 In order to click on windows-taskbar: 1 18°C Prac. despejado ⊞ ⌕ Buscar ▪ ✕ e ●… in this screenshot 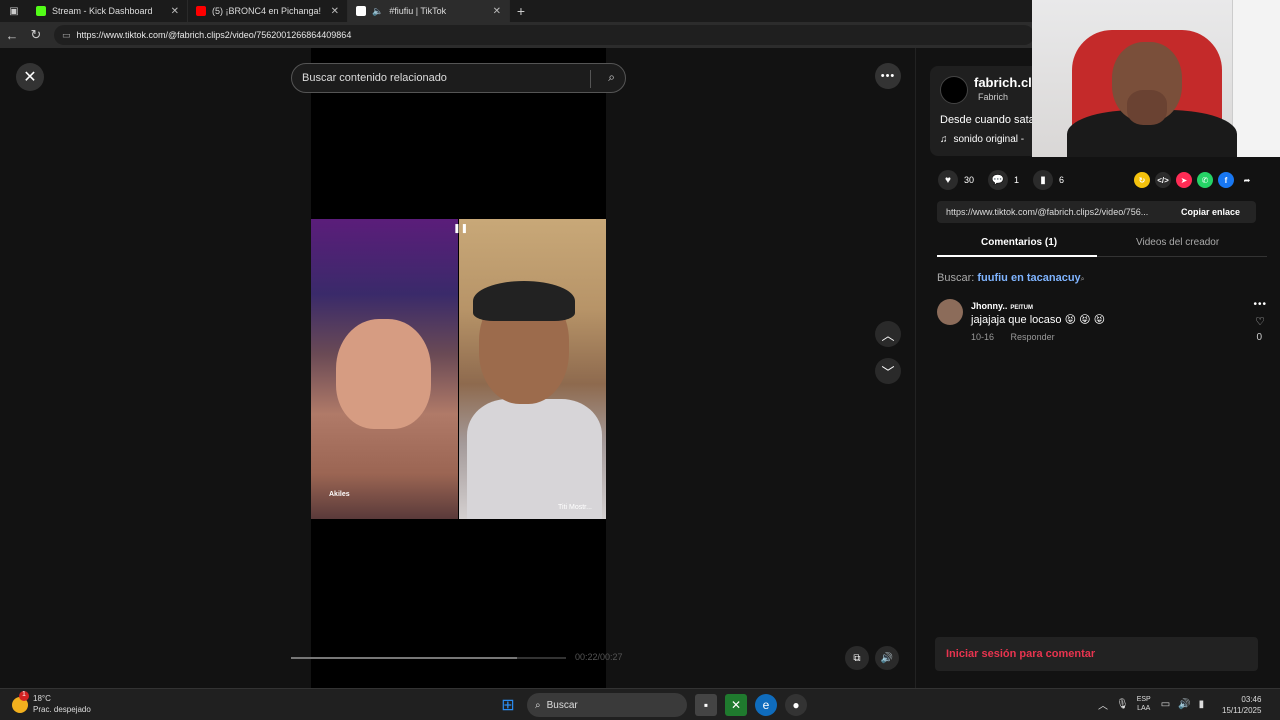, I will do `click(640, 704)`.